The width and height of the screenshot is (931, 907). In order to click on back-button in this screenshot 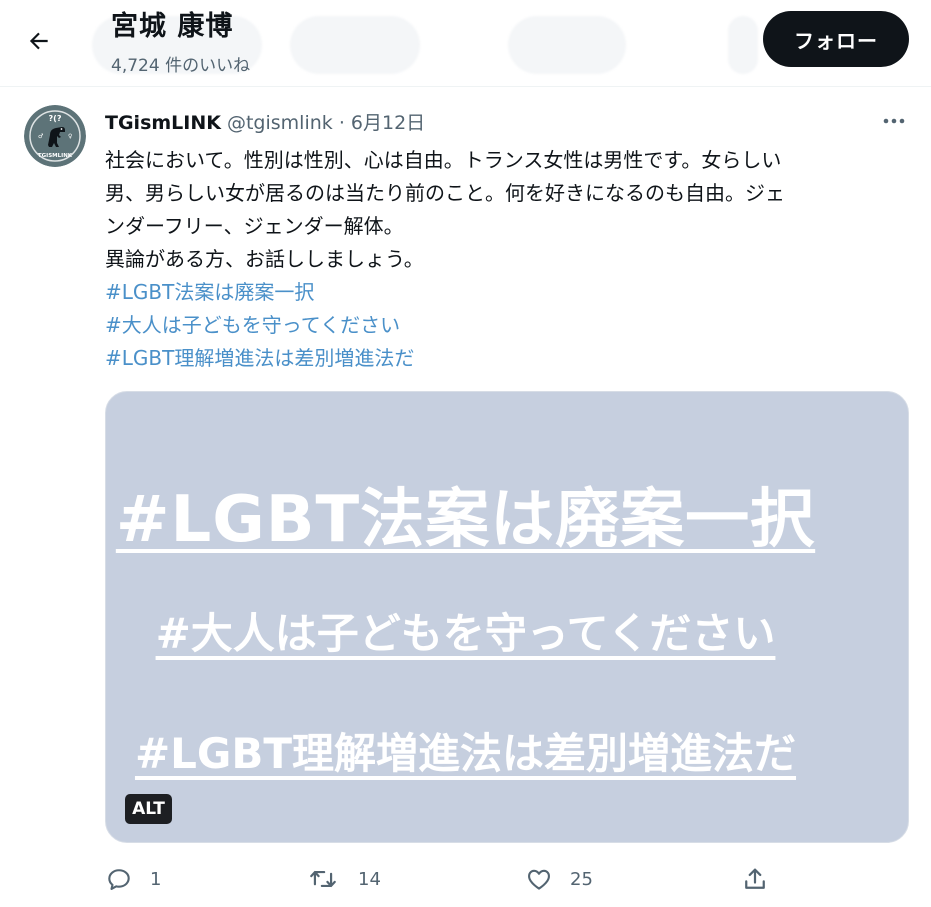, I will do `click(39, 41)`.